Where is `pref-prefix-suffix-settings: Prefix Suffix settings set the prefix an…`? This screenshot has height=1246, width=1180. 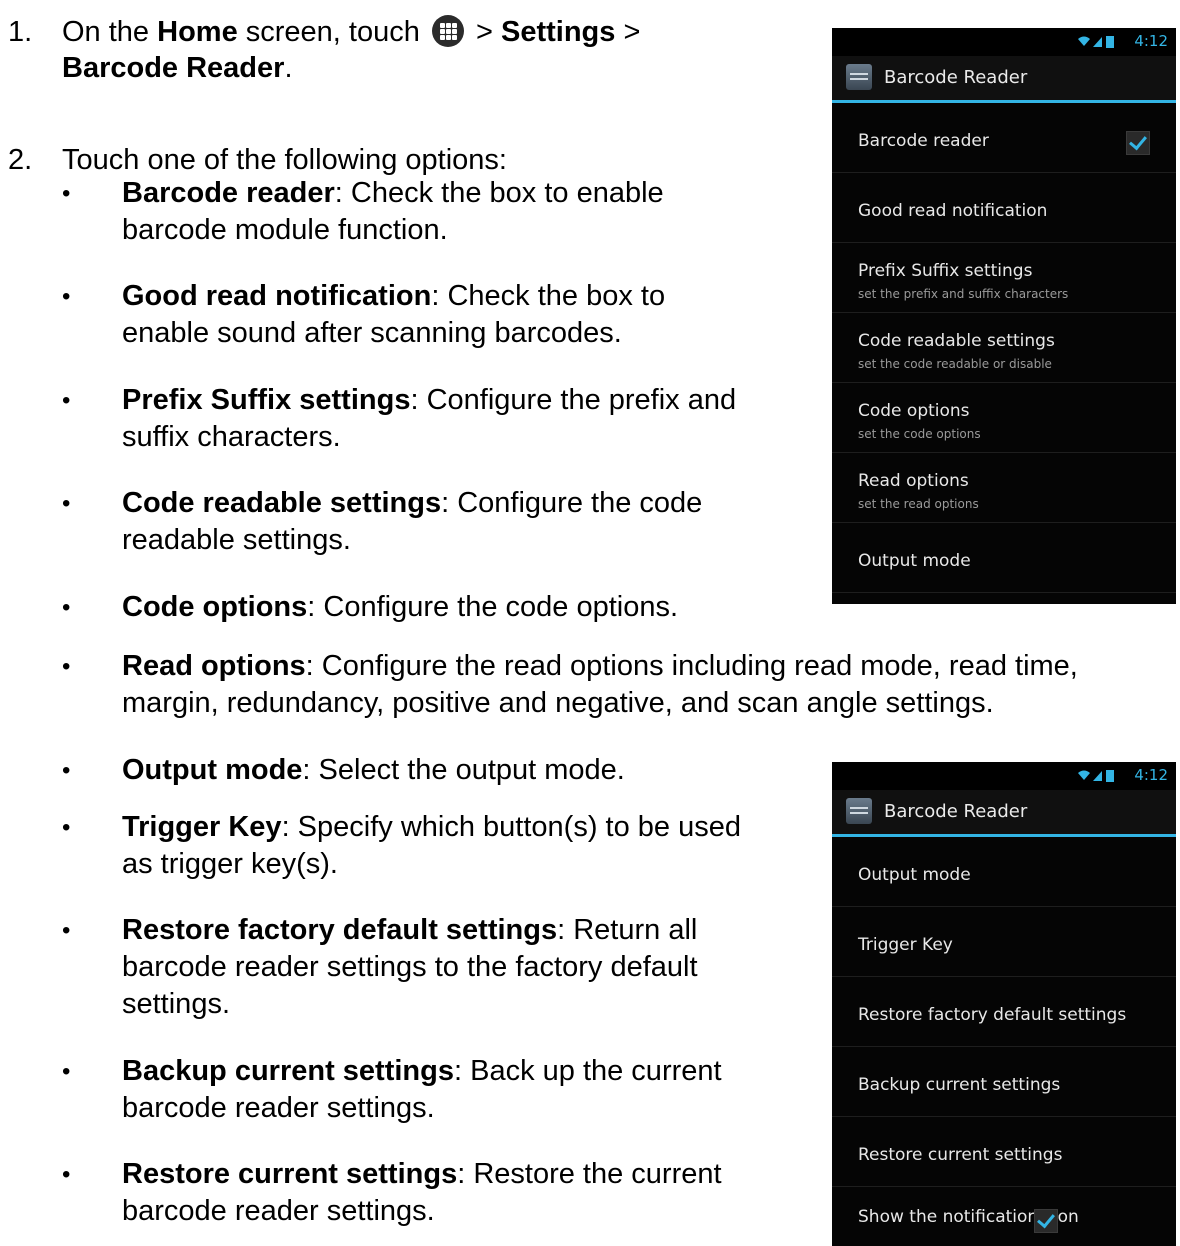
pref-prefix-suffix-settings: Prefix Suffix settings set the prefix an… is located at coordinates (1004, 278).